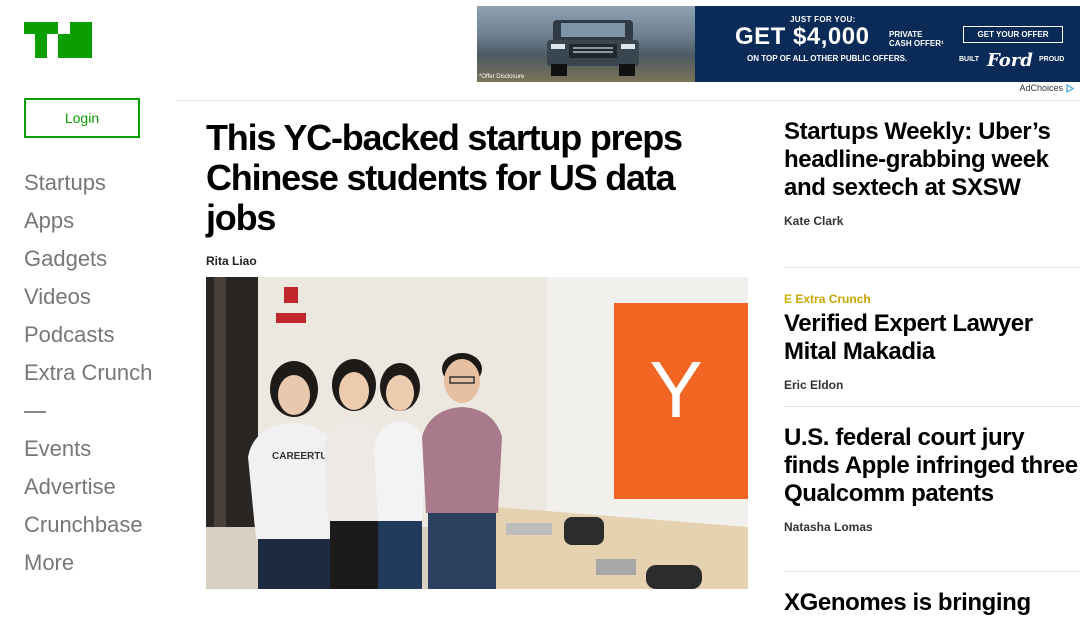 Image resolution: width=1080 pixels, height=620 pixels. What do you see at coordinates (501, 77) in the screenshot?
I see `ad-disclosure: *Offer Disclosure` at bounding box center [501, 77].